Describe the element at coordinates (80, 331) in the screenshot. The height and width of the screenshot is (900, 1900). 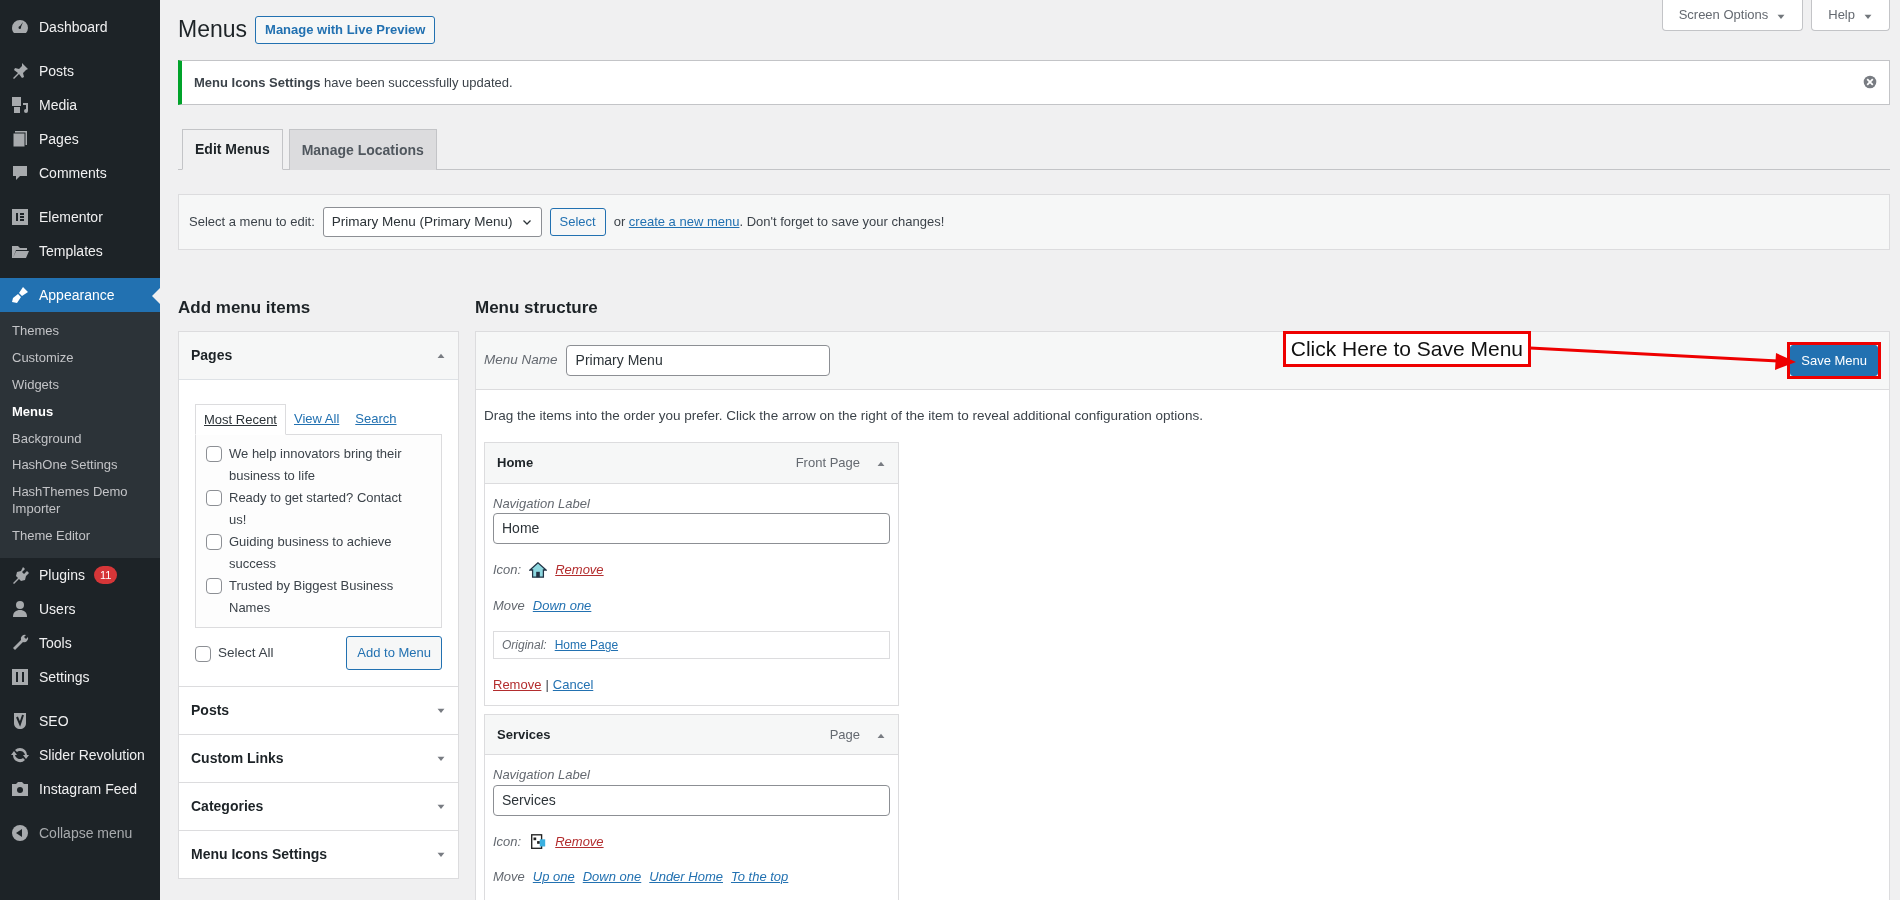
I see `submenu-item: Themes` at that location.